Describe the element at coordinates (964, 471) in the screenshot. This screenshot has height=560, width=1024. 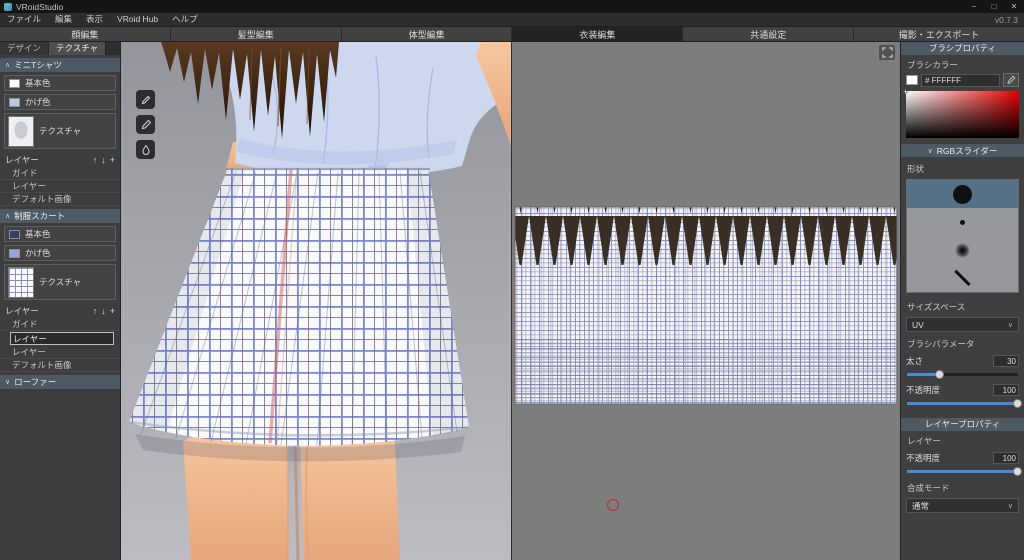
I see `layer-opacity-slider` at that location.